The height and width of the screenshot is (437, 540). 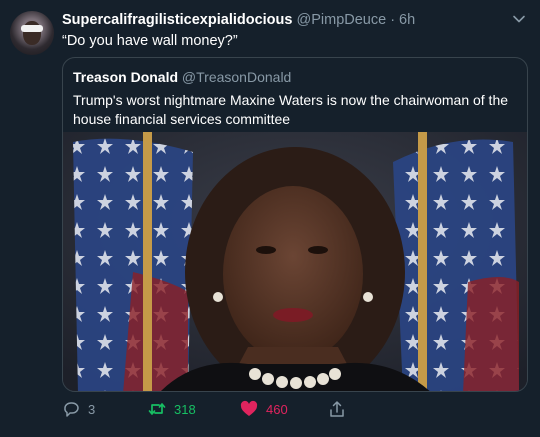 I want to click on quoted-author-name: Treason Donald, so click(x=126, y=77).